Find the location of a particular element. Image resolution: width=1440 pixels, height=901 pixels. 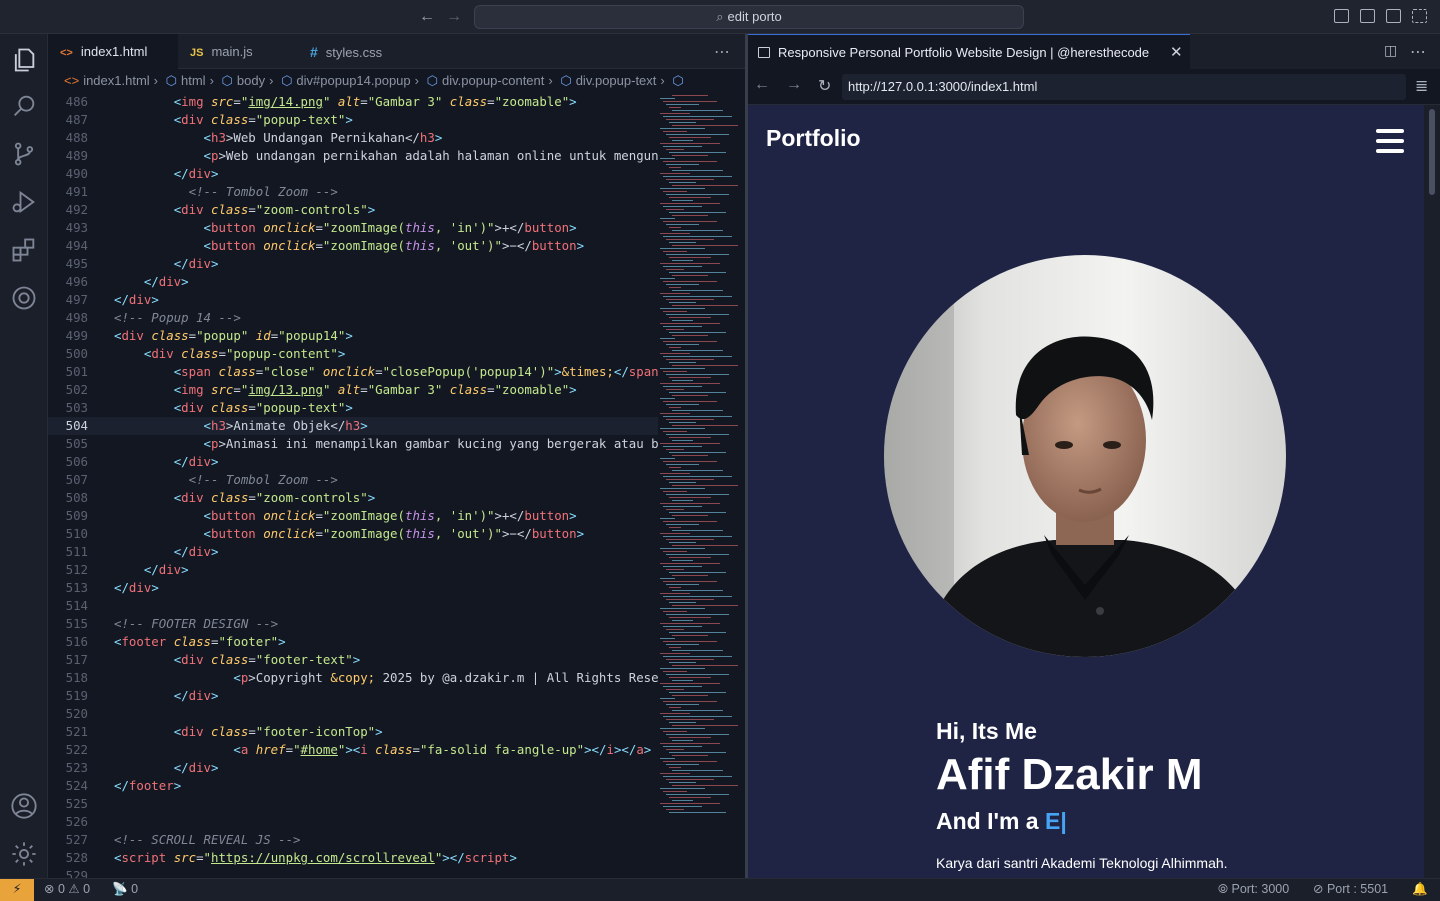

code-line: 514 is located at coordinates (353, 606).